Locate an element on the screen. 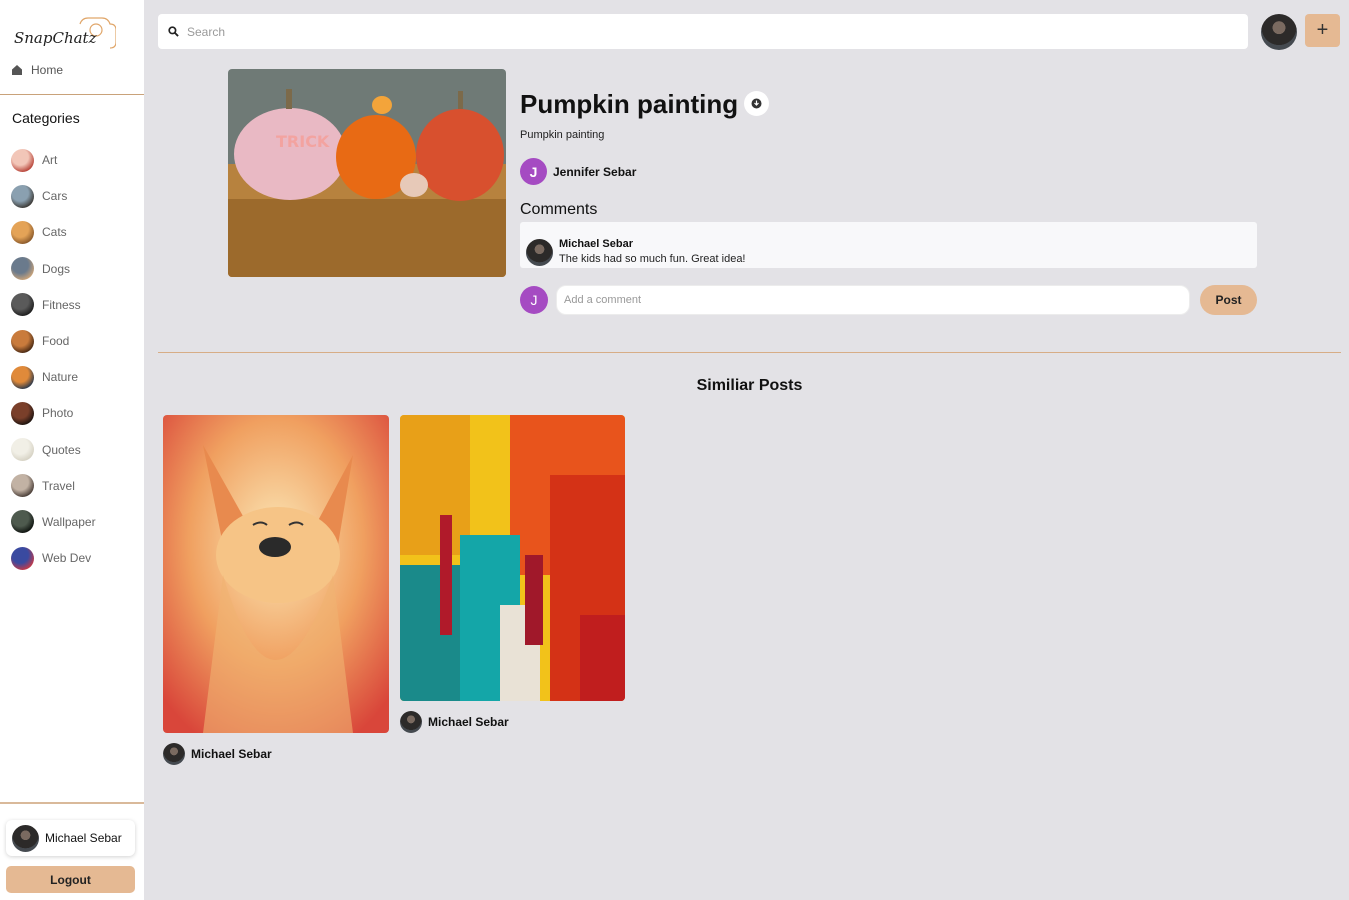 The image size is (1349, 900). comment-text: The kids had so much fun. Great idea! is located at coordinates (652, 259).